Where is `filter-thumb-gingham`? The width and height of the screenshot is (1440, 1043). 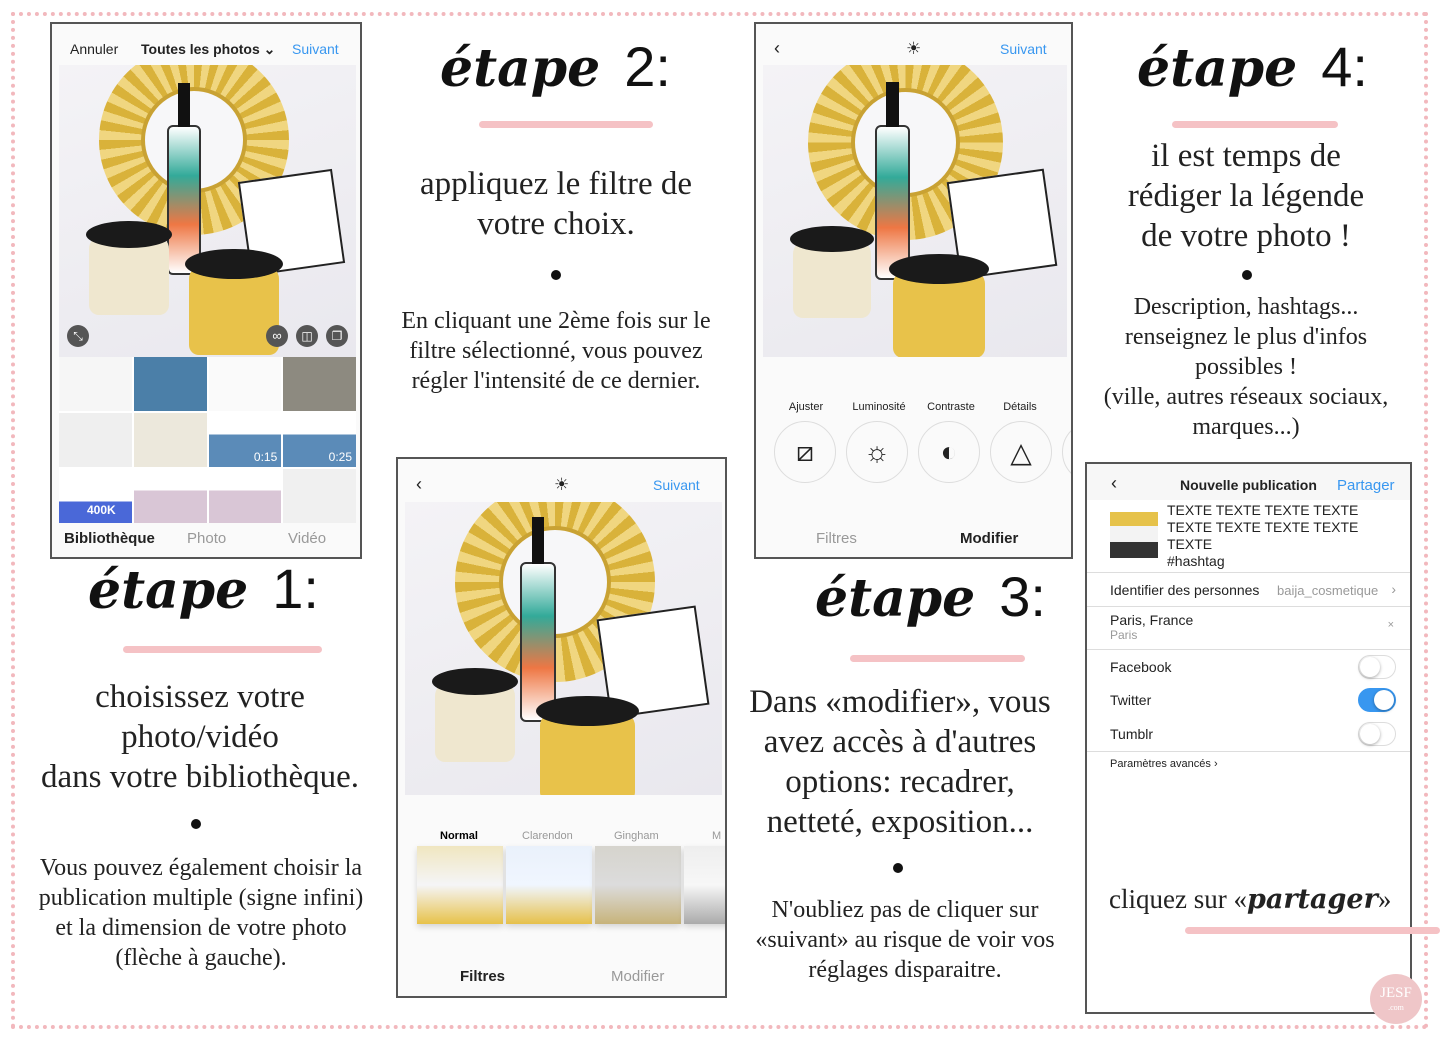
filter-thumb-gingham is located at coordinates (638, 885).